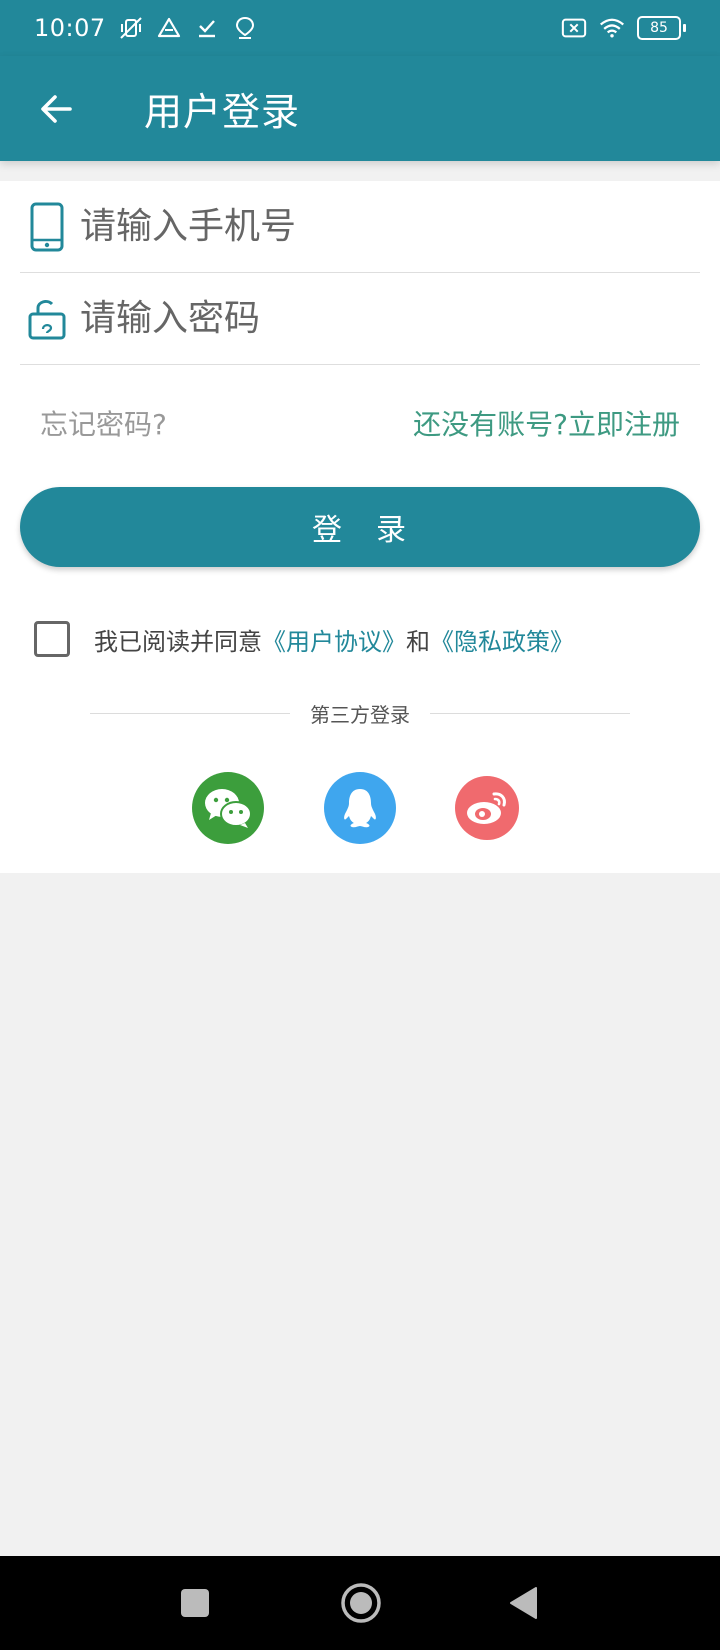  I want to click on page-title: 用户登录, so click(222, 112).